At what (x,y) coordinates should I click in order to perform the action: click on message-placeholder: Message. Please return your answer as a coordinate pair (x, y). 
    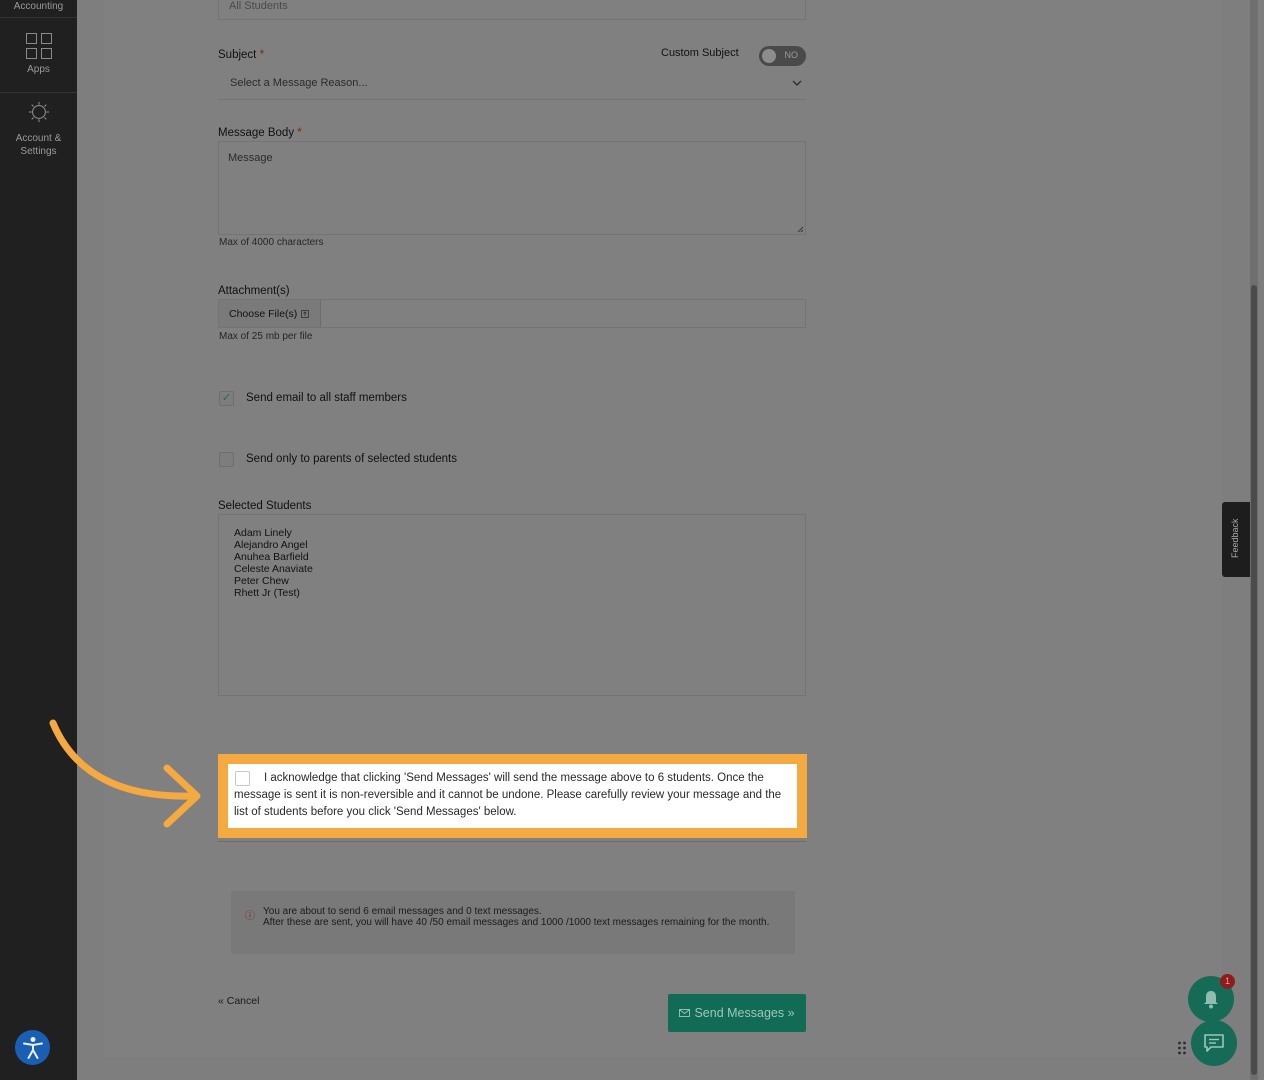
    Looking at the image, I should click on (250, 158).